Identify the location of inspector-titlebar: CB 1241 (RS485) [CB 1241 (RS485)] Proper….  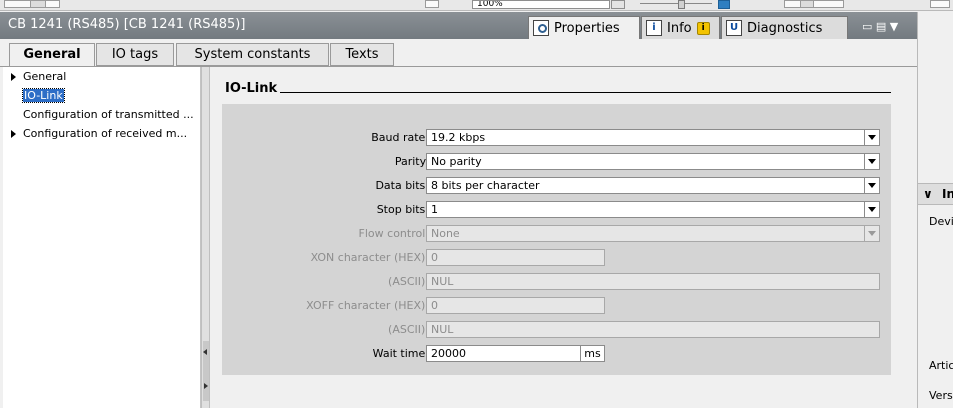
(458, 25).